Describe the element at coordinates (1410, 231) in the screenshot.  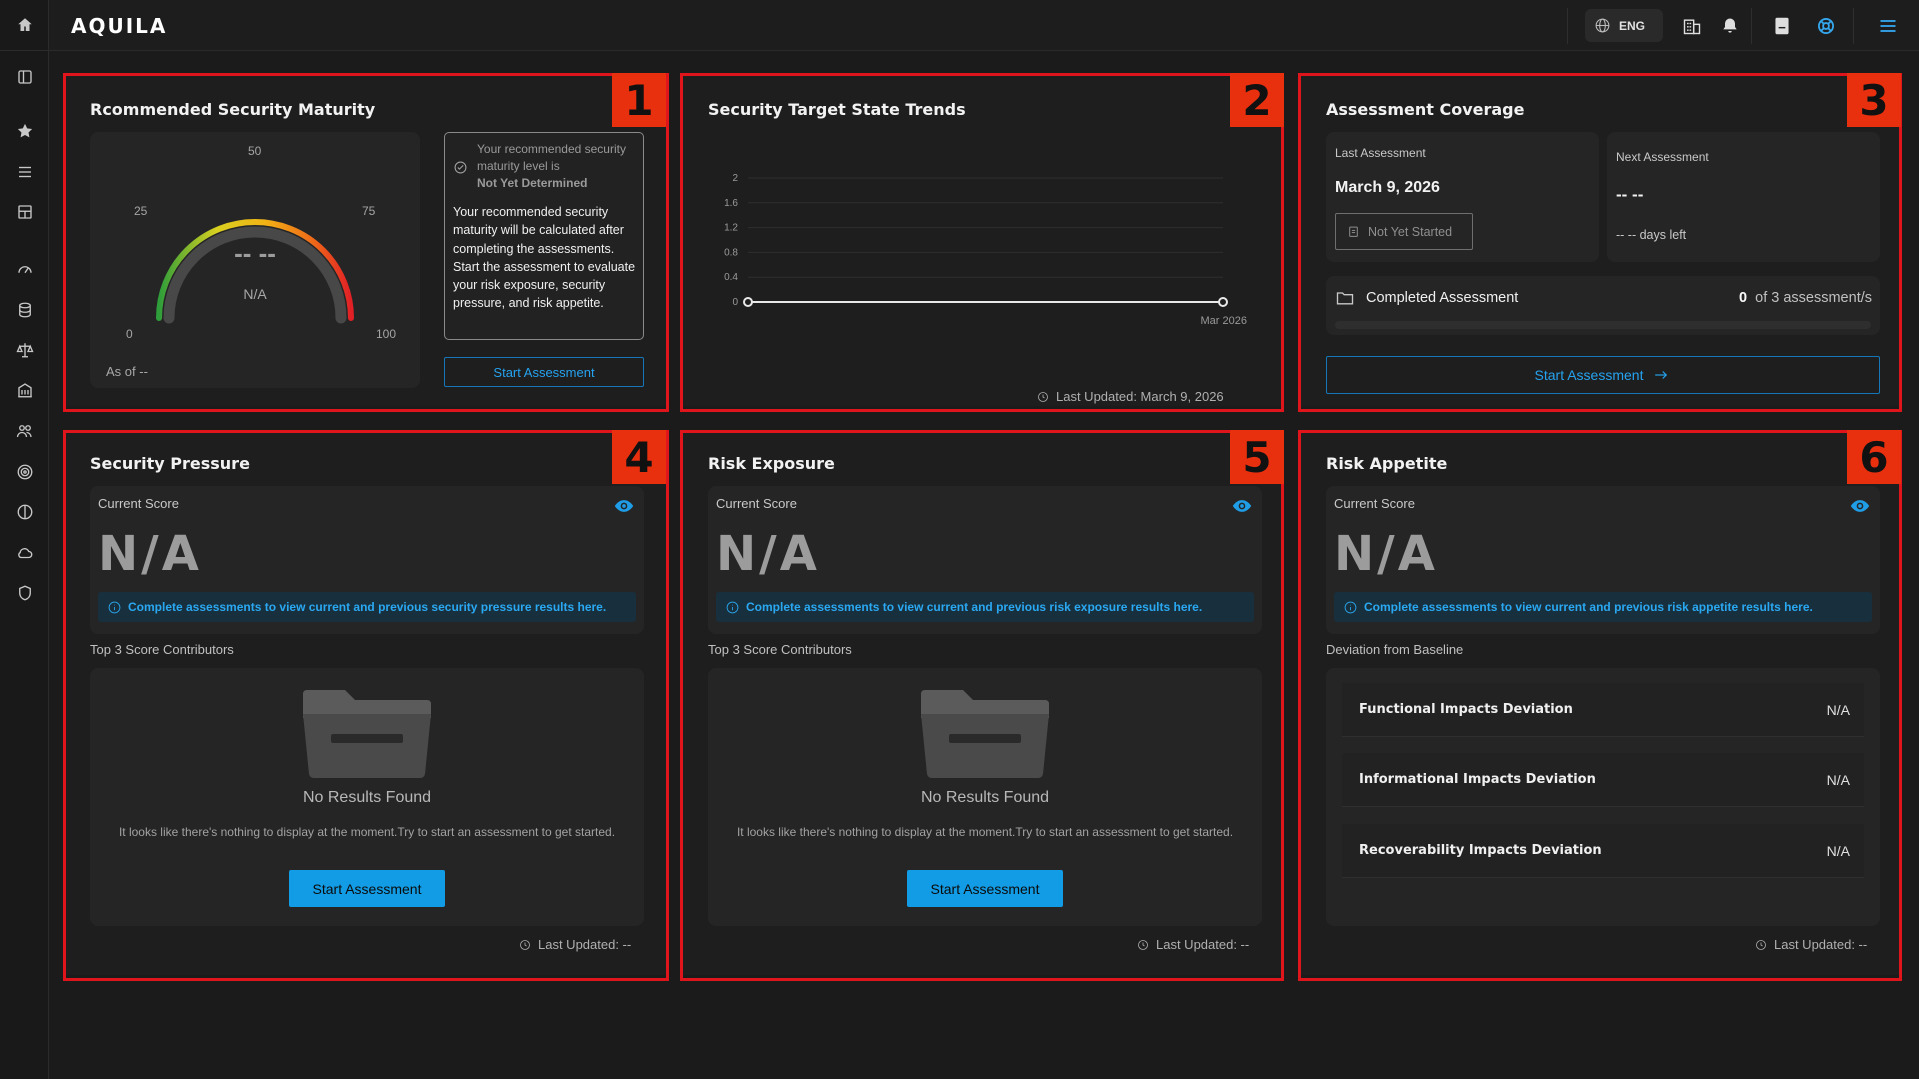
I see `status-text: Not Yet Started` at that location.